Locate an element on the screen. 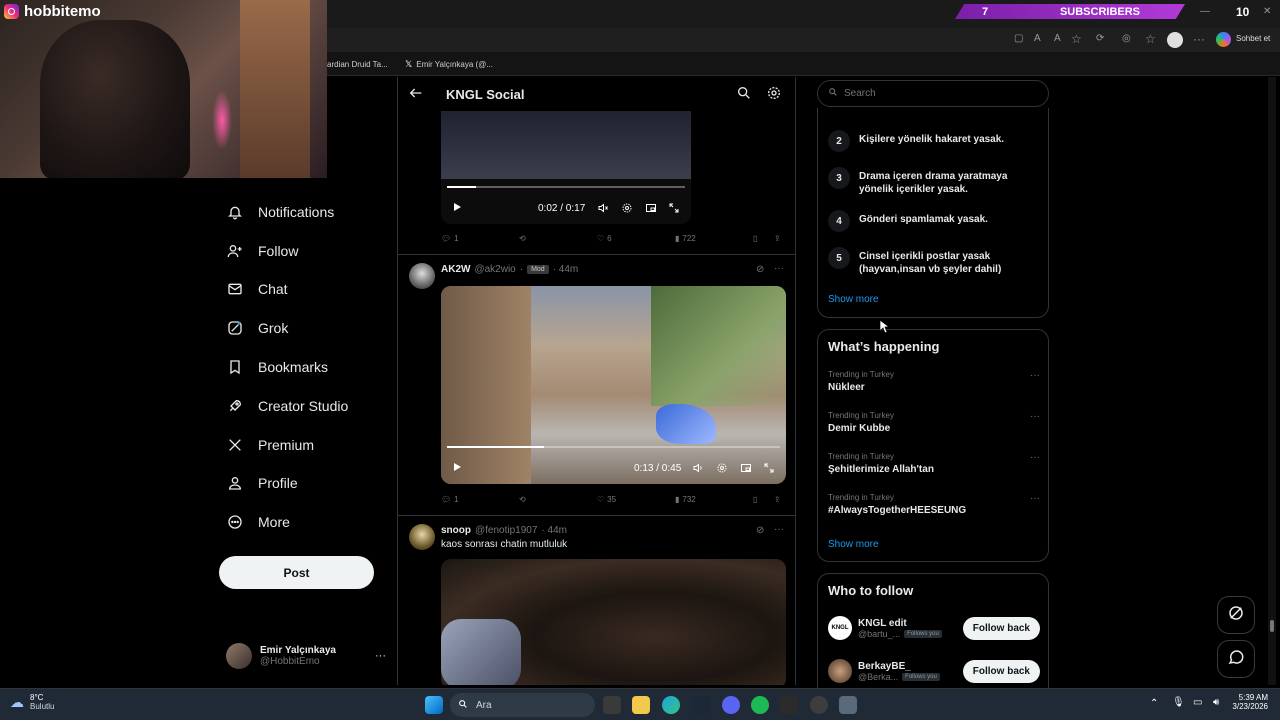 This screenshot has height=720, width=1280. back-arrow-icon is located at coordinates (416, 93).